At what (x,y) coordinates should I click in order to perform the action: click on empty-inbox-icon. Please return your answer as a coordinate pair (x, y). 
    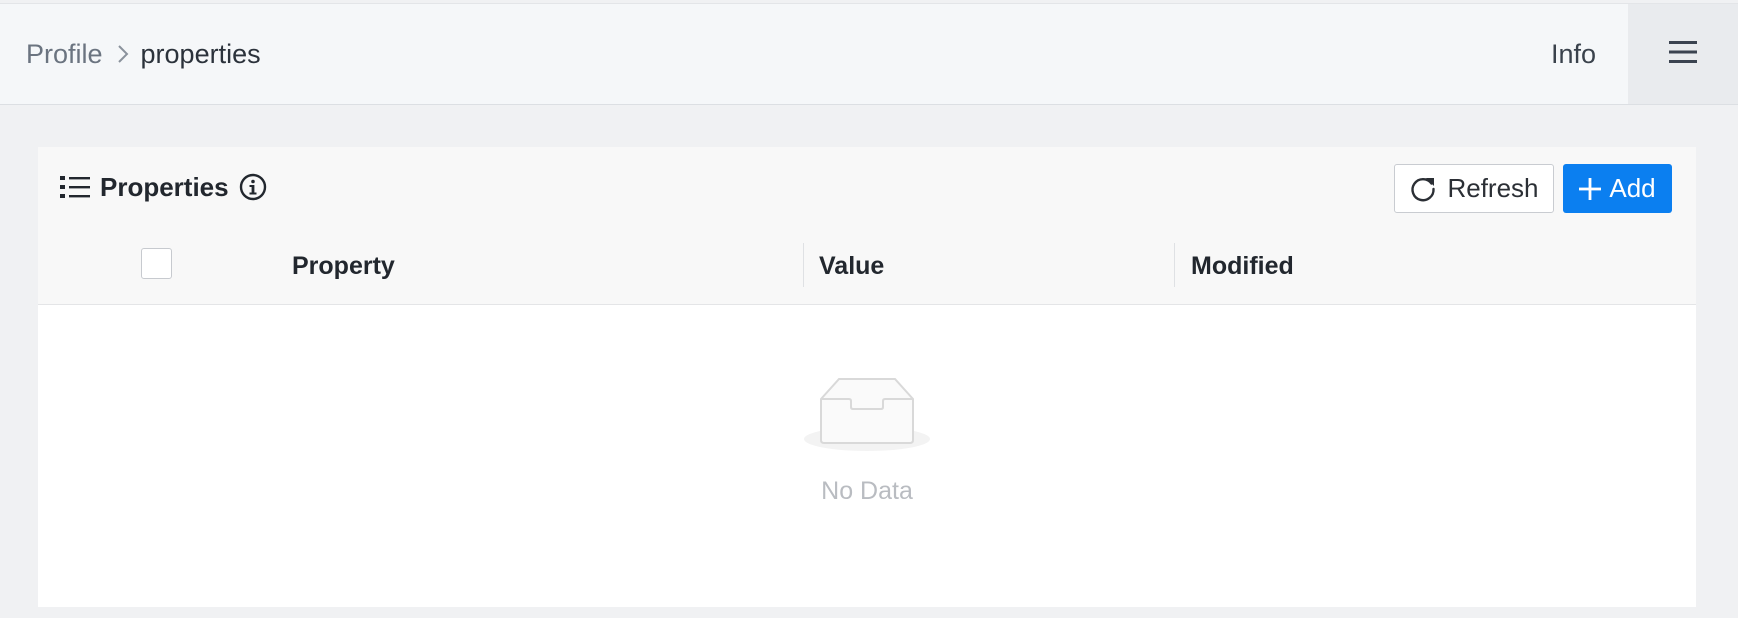
    Looking at the image, I should click on (867, 416).